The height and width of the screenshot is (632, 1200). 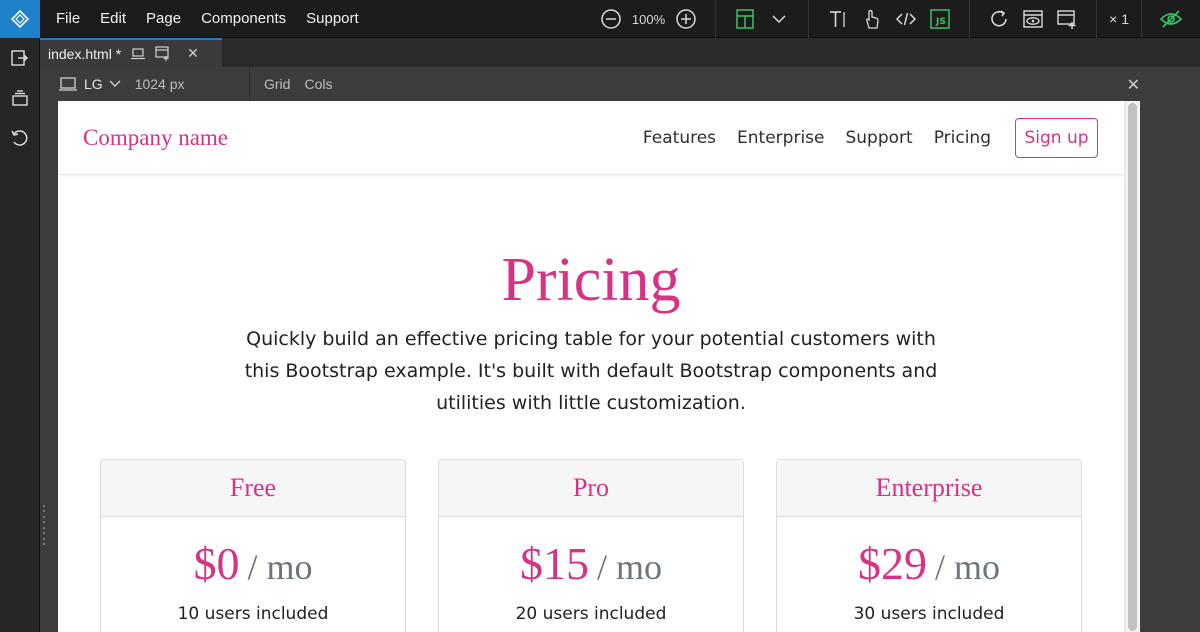 I want to click on js-icon: JS, so click(x=940, y=19).